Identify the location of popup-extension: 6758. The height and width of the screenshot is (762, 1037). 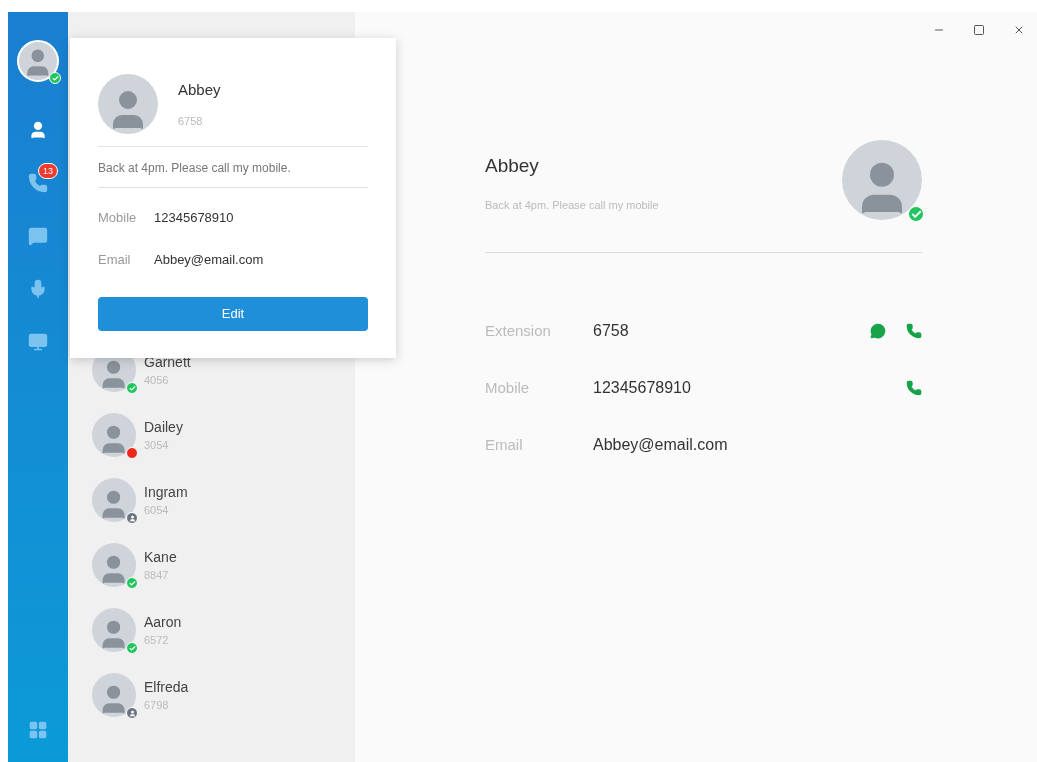
(191, 121).